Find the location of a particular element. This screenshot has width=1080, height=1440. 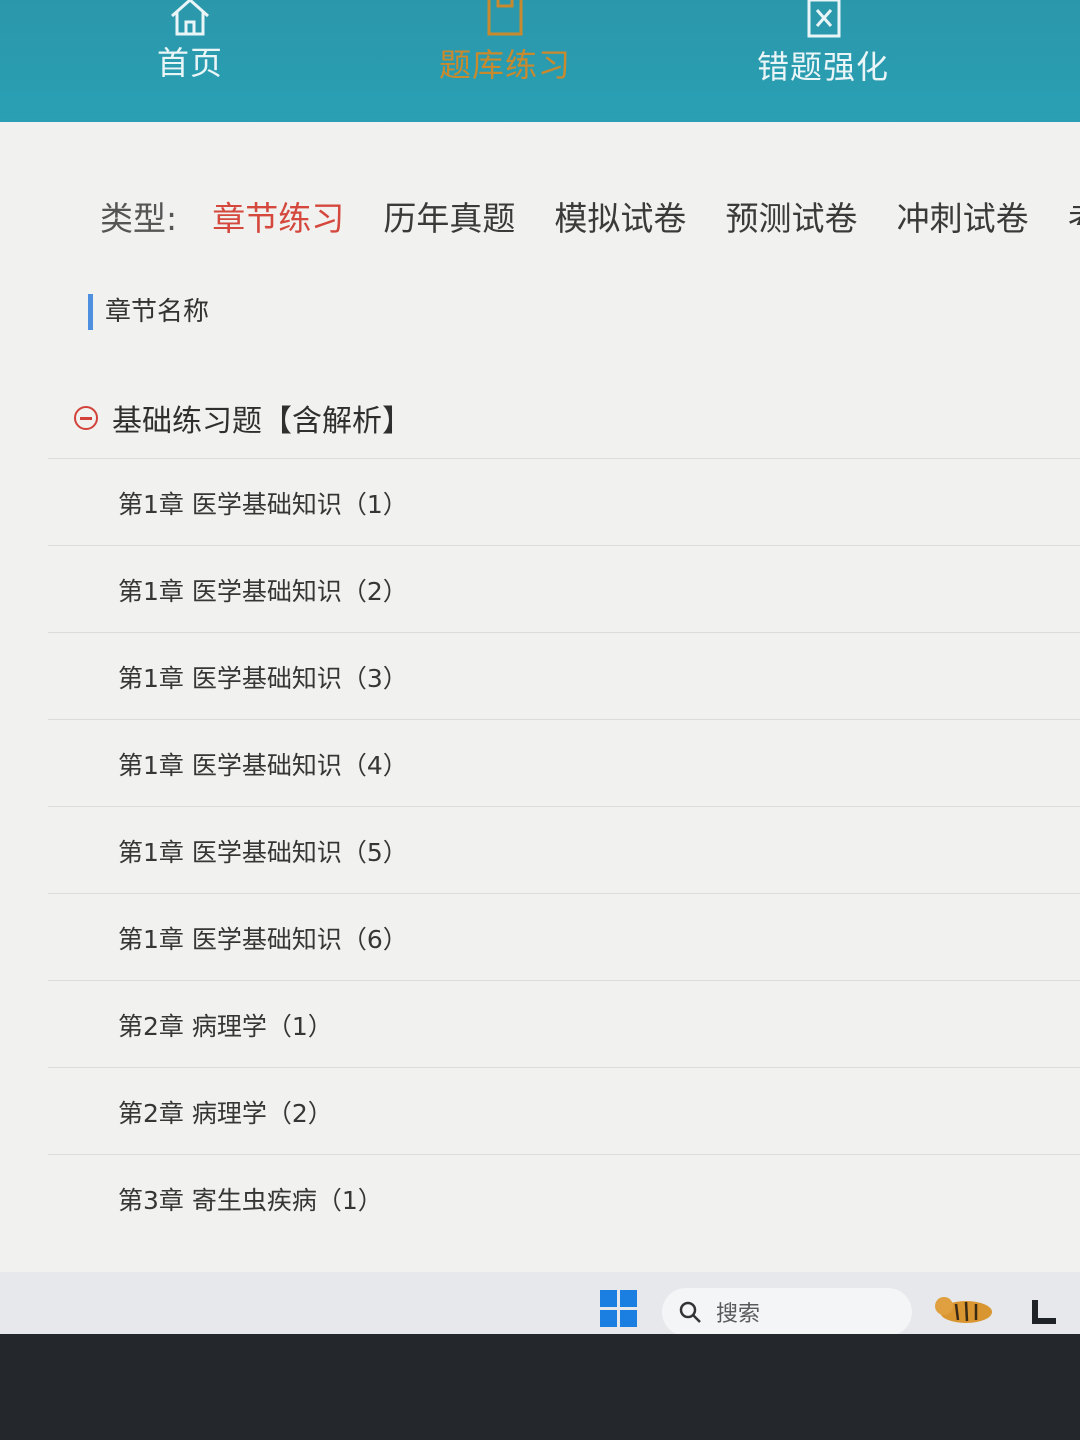

type-option-pre-exam-points: 考前点题 is located at coordinates (1074, 216).